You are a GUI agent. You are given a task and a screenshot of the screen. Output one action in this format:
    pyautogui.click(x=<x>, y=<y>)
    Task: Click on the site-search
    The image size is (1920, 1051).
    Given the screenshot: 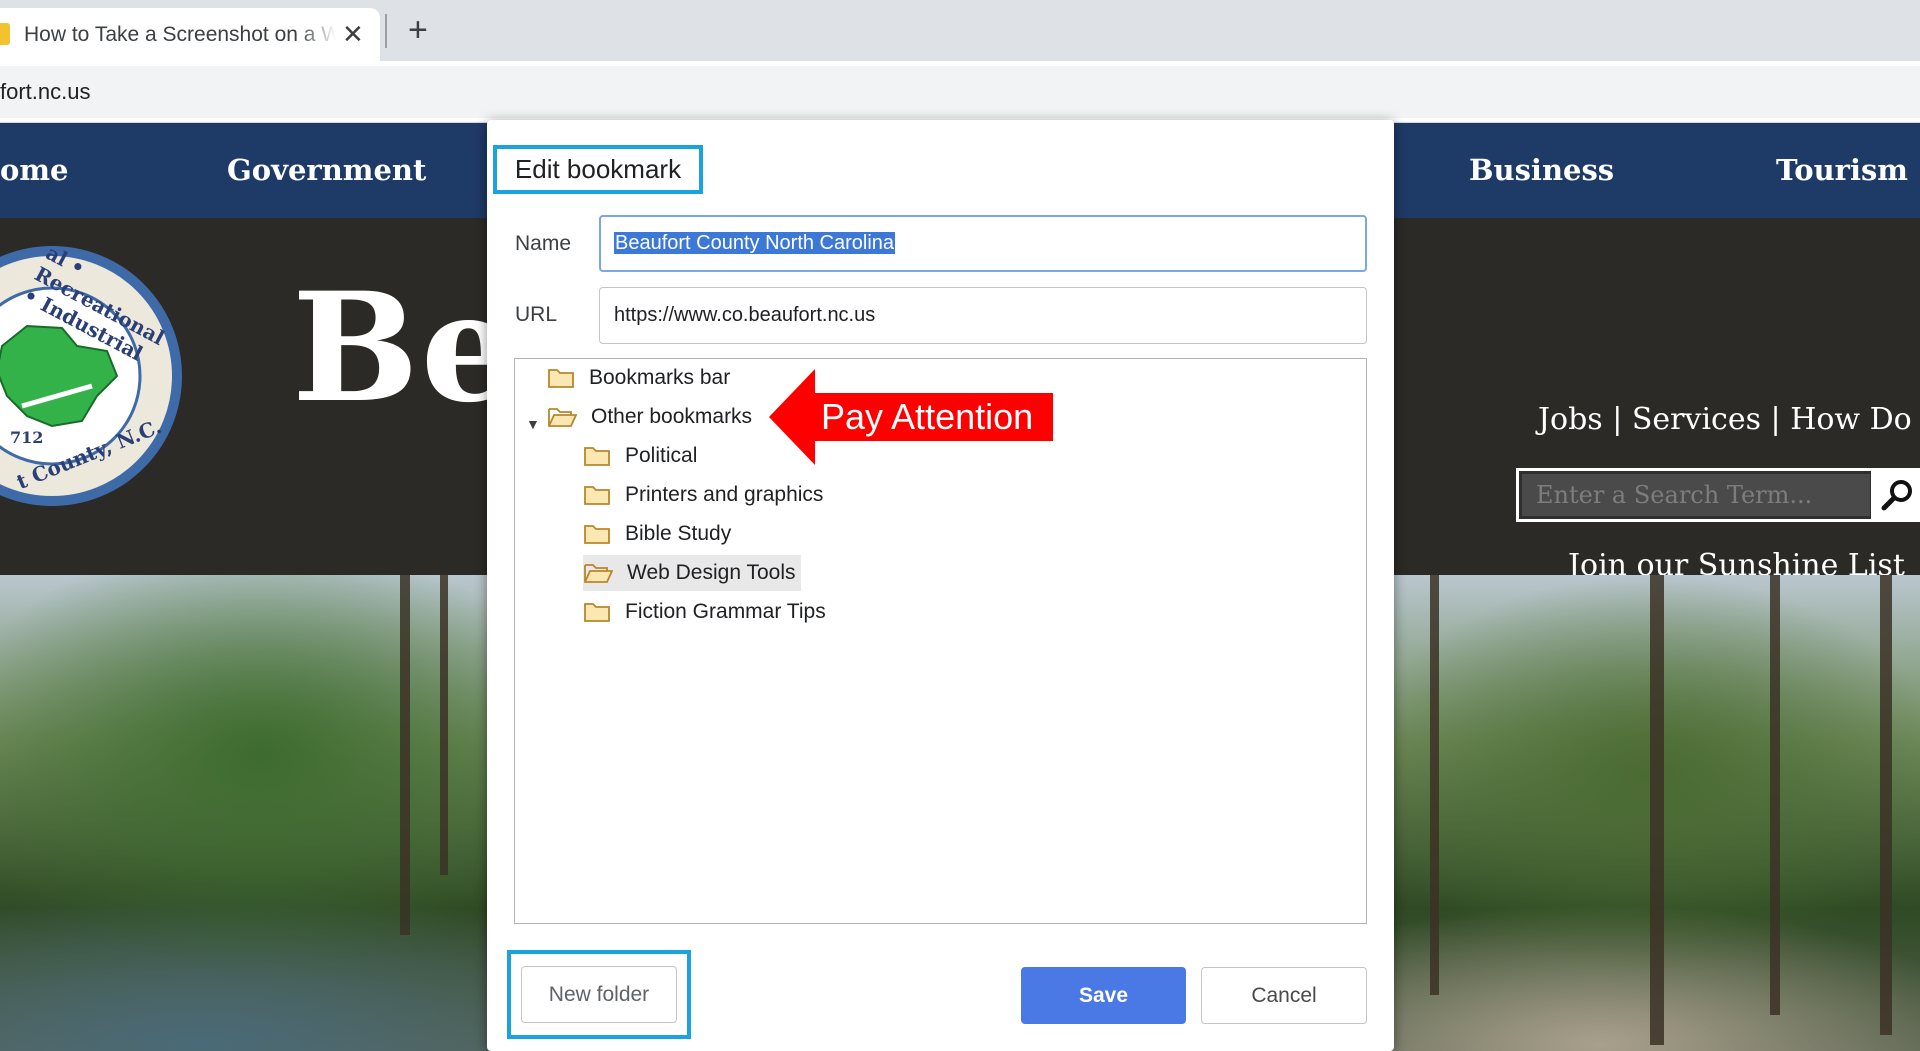 What is the action you would take?
    pyautogui.click(x=1718, y=495)
    